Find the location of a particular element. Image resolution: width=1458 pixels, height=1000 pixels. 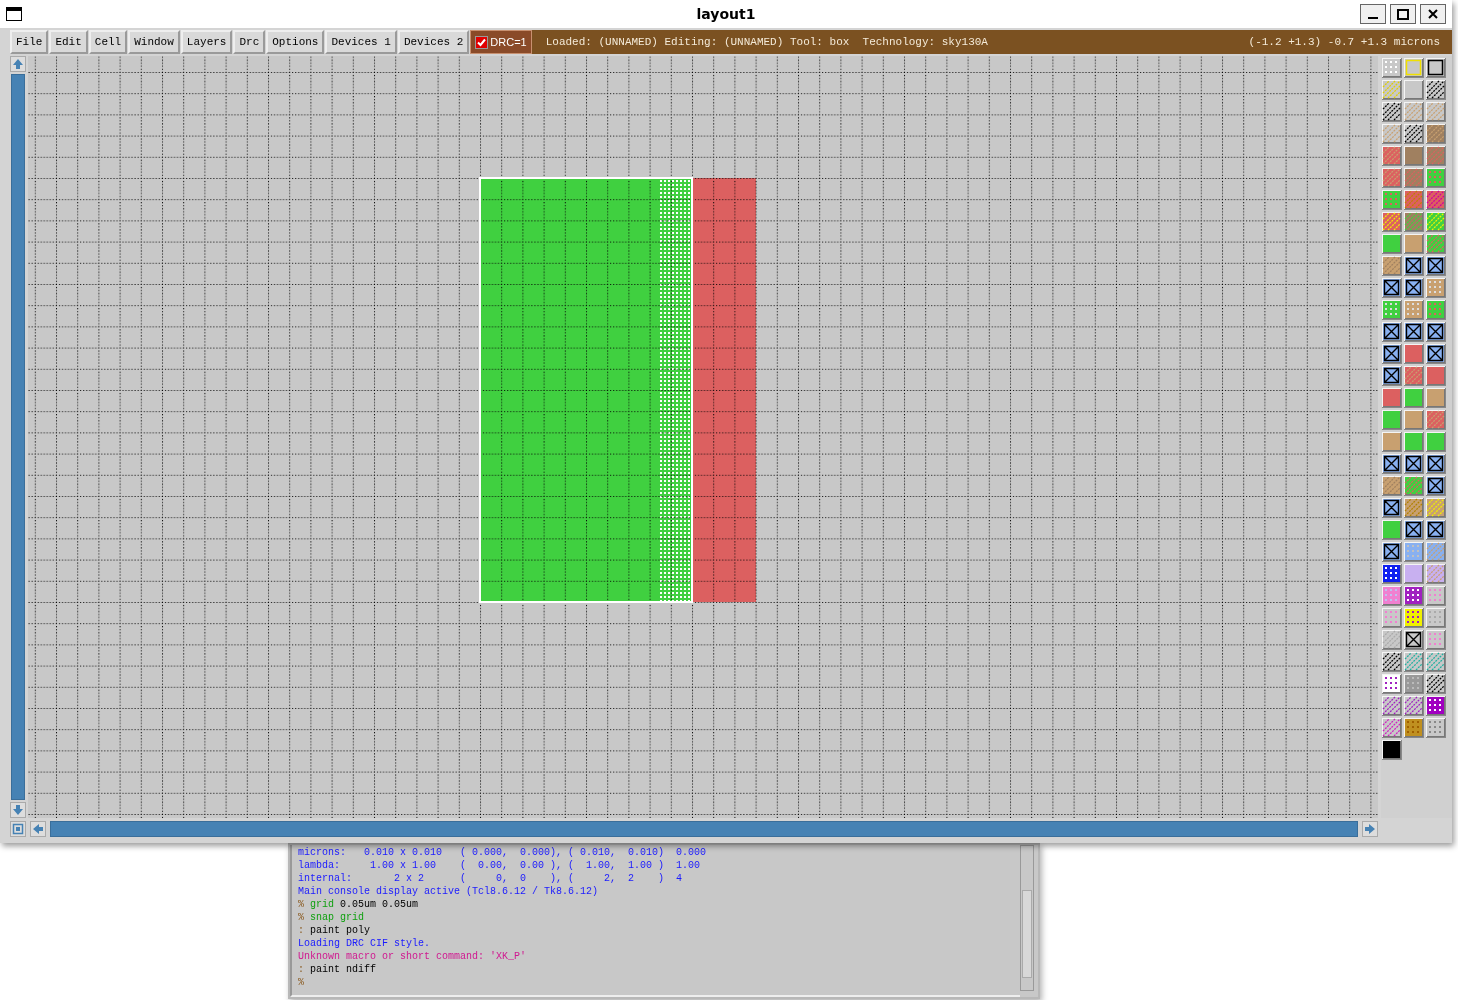

console-line: Loading DRC CIF style. is located at coordinates (365, 943).